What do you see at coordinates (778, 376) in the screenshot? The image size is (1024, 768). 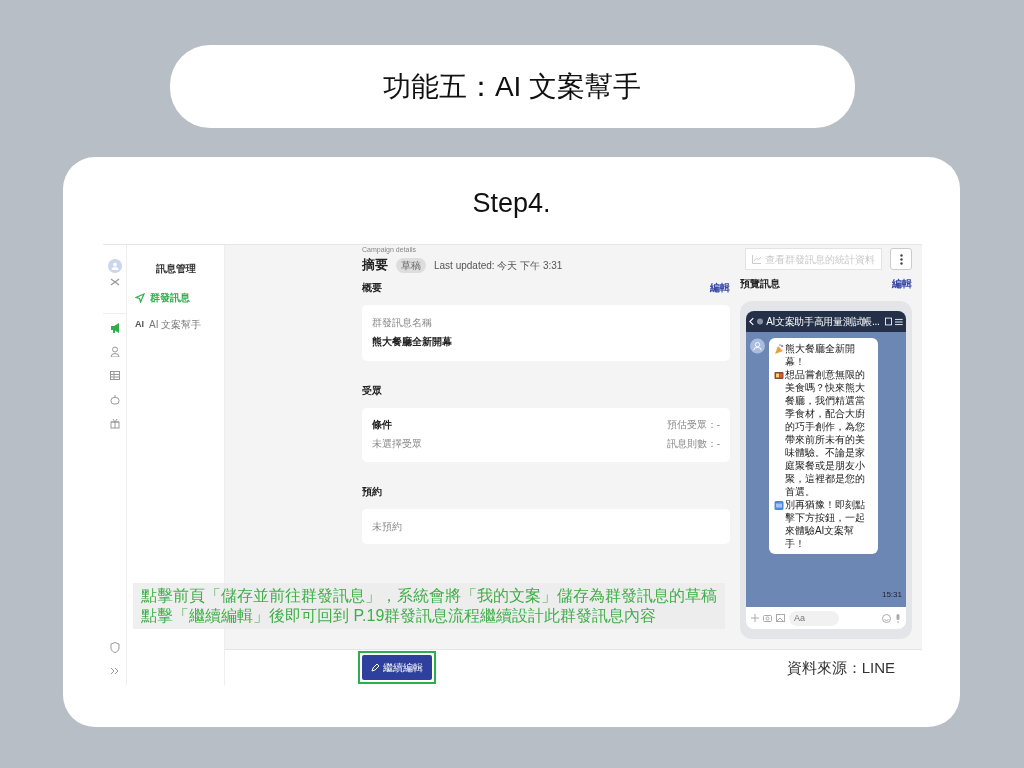 I see `lunchbox-icon` at bounding box center [778, 376].